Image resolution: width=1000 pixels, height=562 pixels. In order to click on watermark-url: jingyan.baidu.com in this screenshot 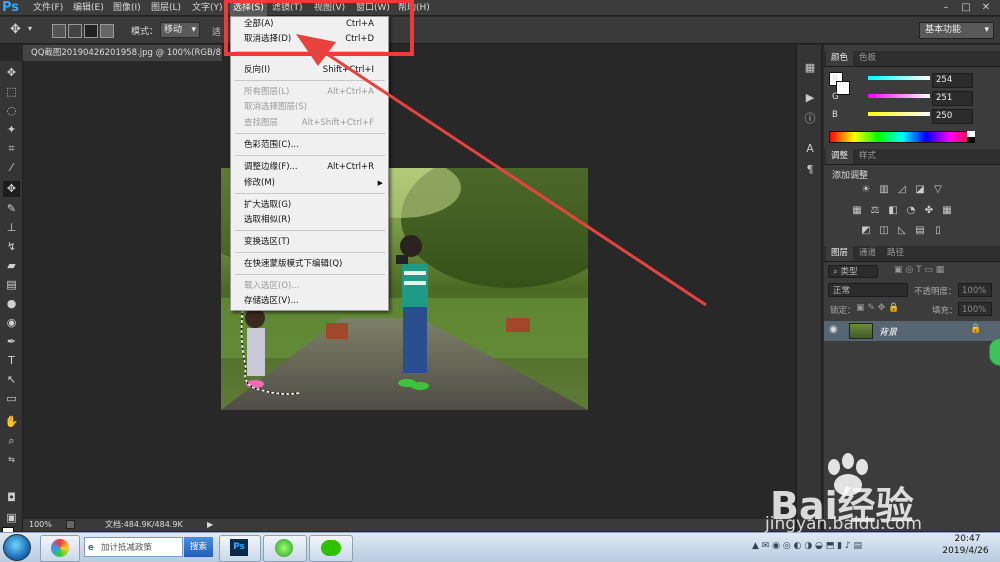, I will do `click(843, 524)`.